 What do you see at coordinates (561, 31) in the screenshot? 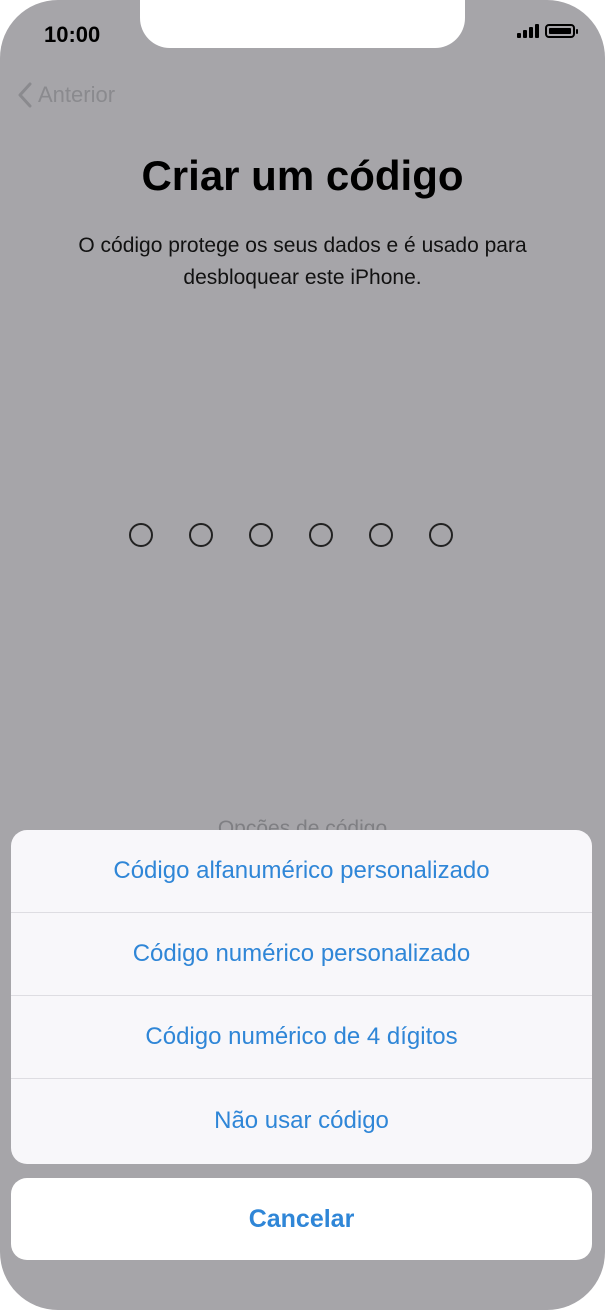
I see `battery-icon` at bounding box center [561, 31].